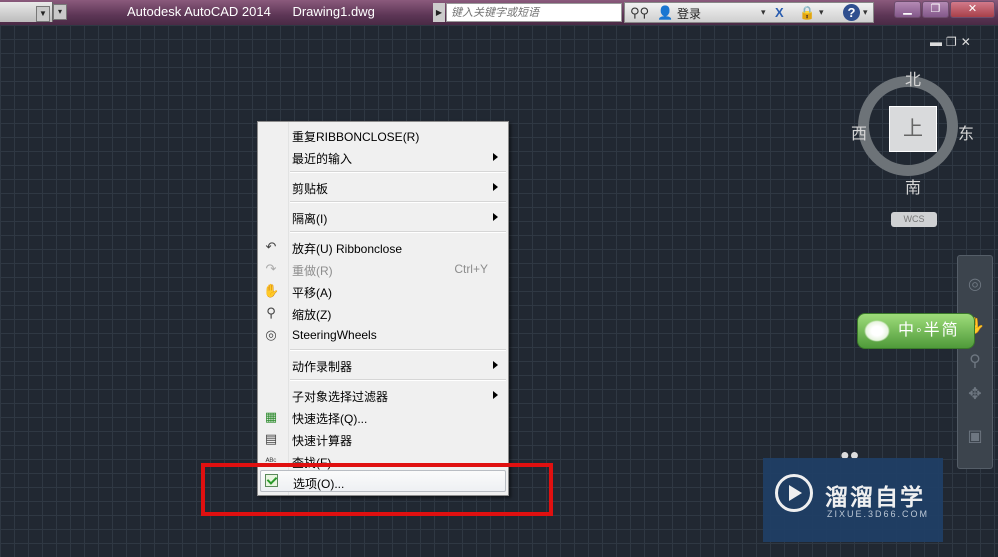 This screenshot has height=557, width=998. I want to click on menu-item-label: 平移(A), so click(312, 293).